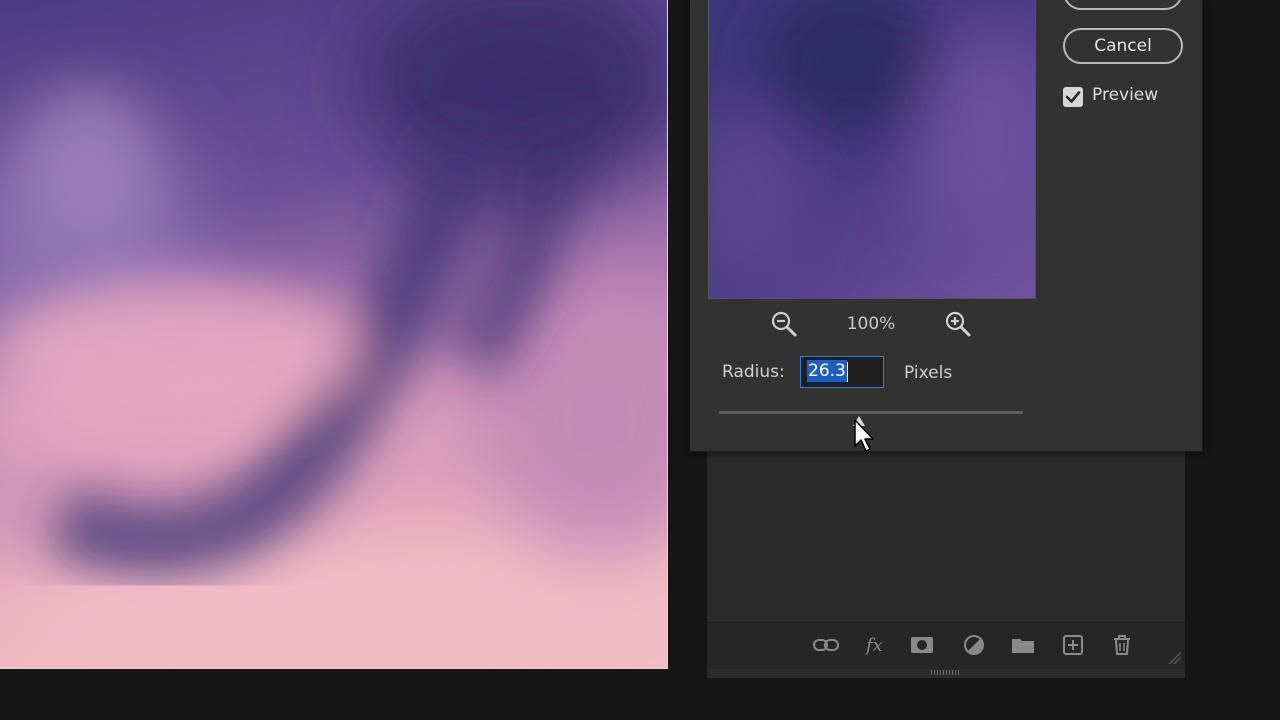  I want to click on preview-toggle: Preview, so click(1128, 96).